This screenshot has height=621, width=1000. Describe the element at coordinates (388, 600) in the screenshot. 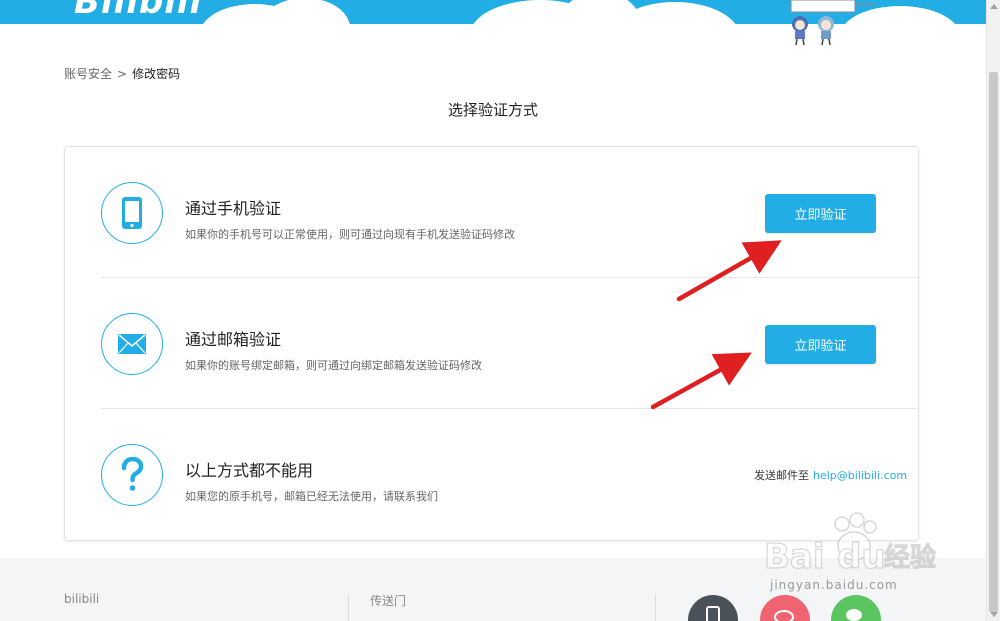

I see `footer-portal: 传送门` at that location.